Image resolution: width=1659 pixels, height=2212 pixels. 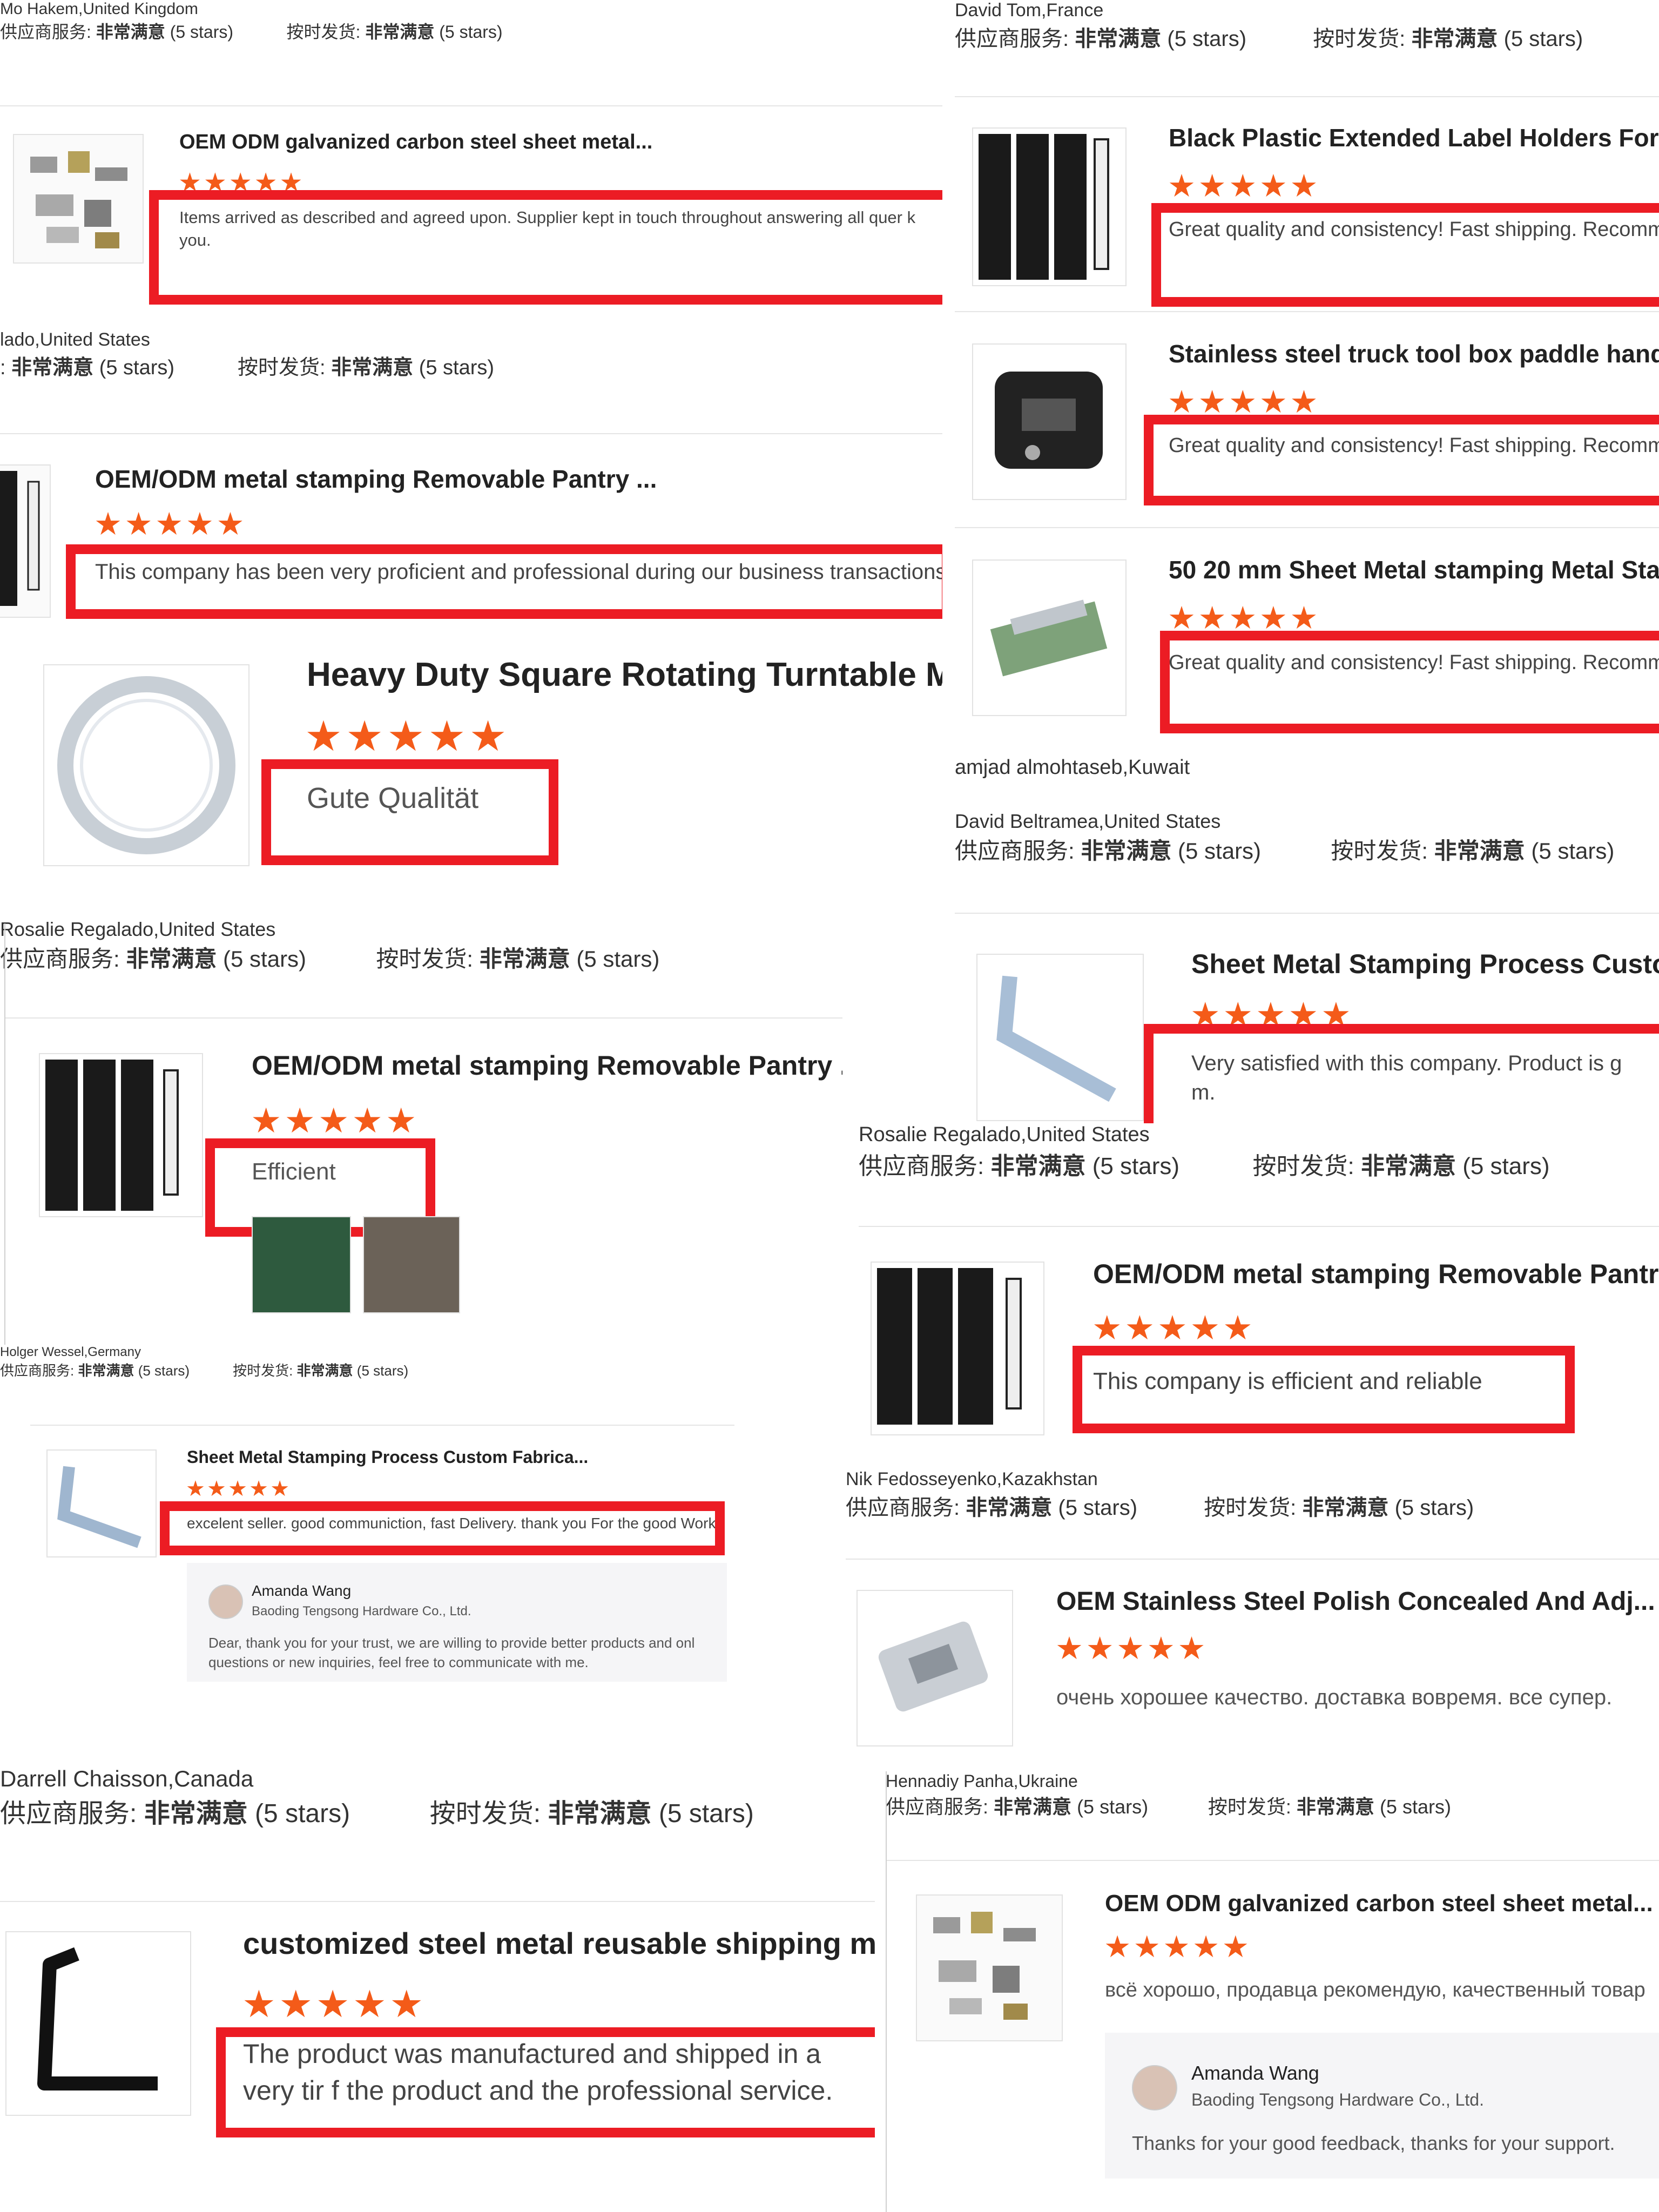 What do you see at coordinates (982, 1781) in the screenshot?
I see `reviewer-name: Hennadiy Panha,Ukraine` at bounding box center [982, 1781].